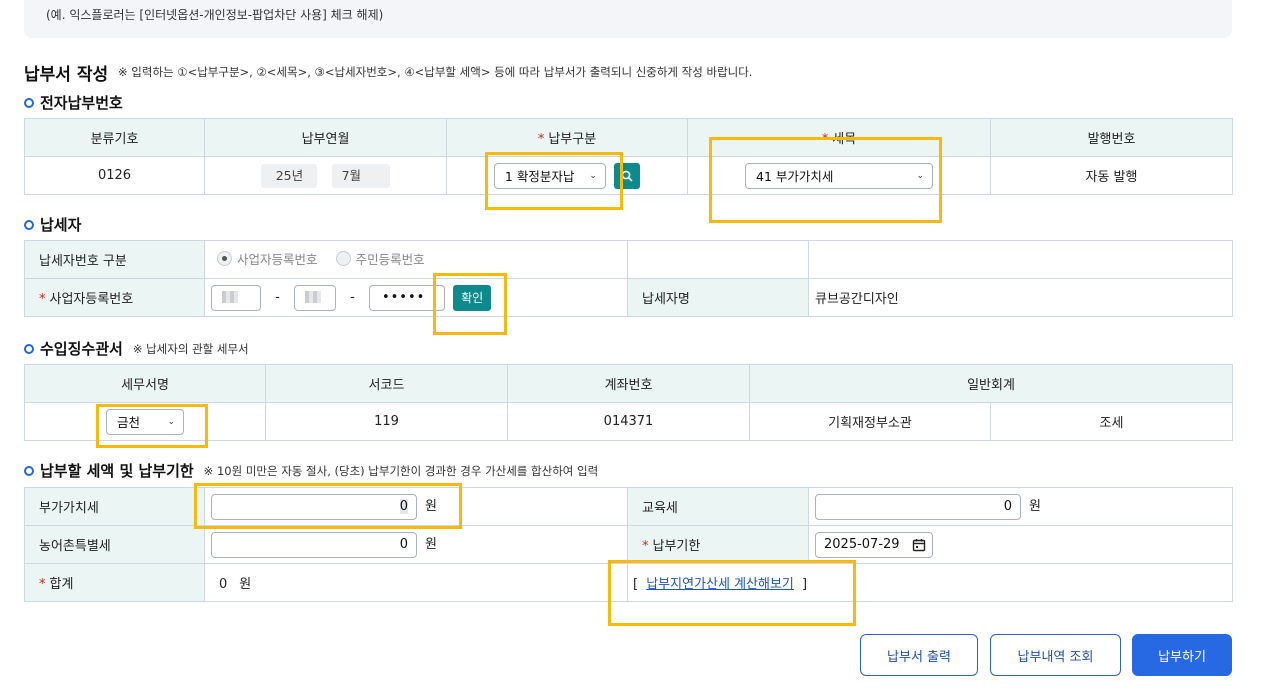  I want to click on header-payment-type: * 납부구분, so click(567, 137).